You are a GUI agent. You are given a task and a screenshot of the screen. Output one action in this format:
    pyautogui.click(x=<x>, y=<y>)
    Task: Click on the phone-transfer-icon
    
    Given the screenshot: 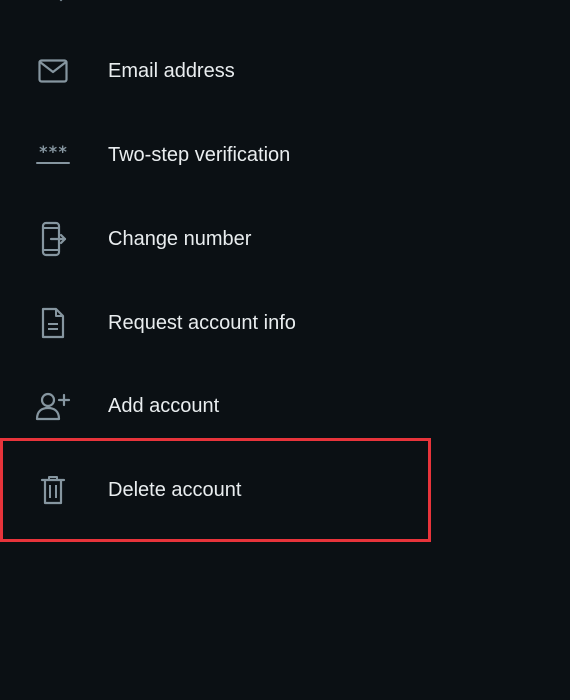 What is the action you would take?
    pyautogui.click(x=53, y=239)
    